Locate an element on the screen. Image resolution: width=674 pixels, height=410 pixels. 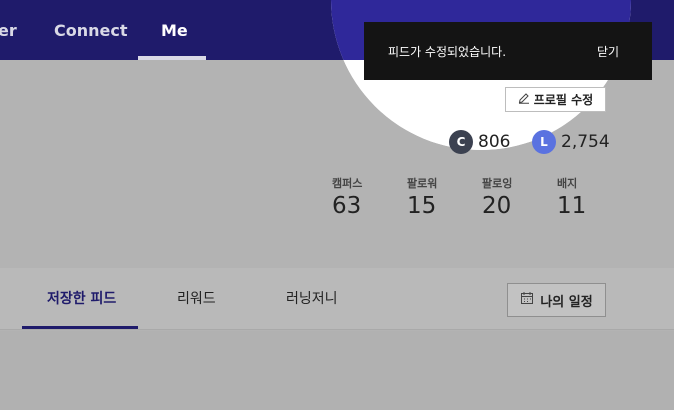
stat-badges: 배지 11 is located at coordinates (587, 198).